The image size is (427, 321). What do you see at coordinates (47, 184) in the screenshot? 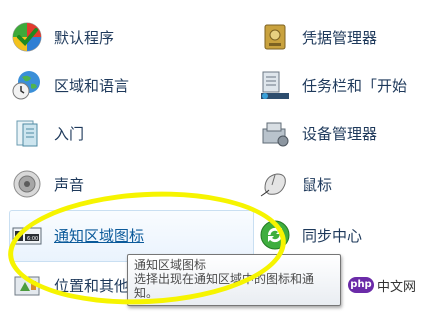
I see `sound-item: 声音` at bounding box center [47, 184].